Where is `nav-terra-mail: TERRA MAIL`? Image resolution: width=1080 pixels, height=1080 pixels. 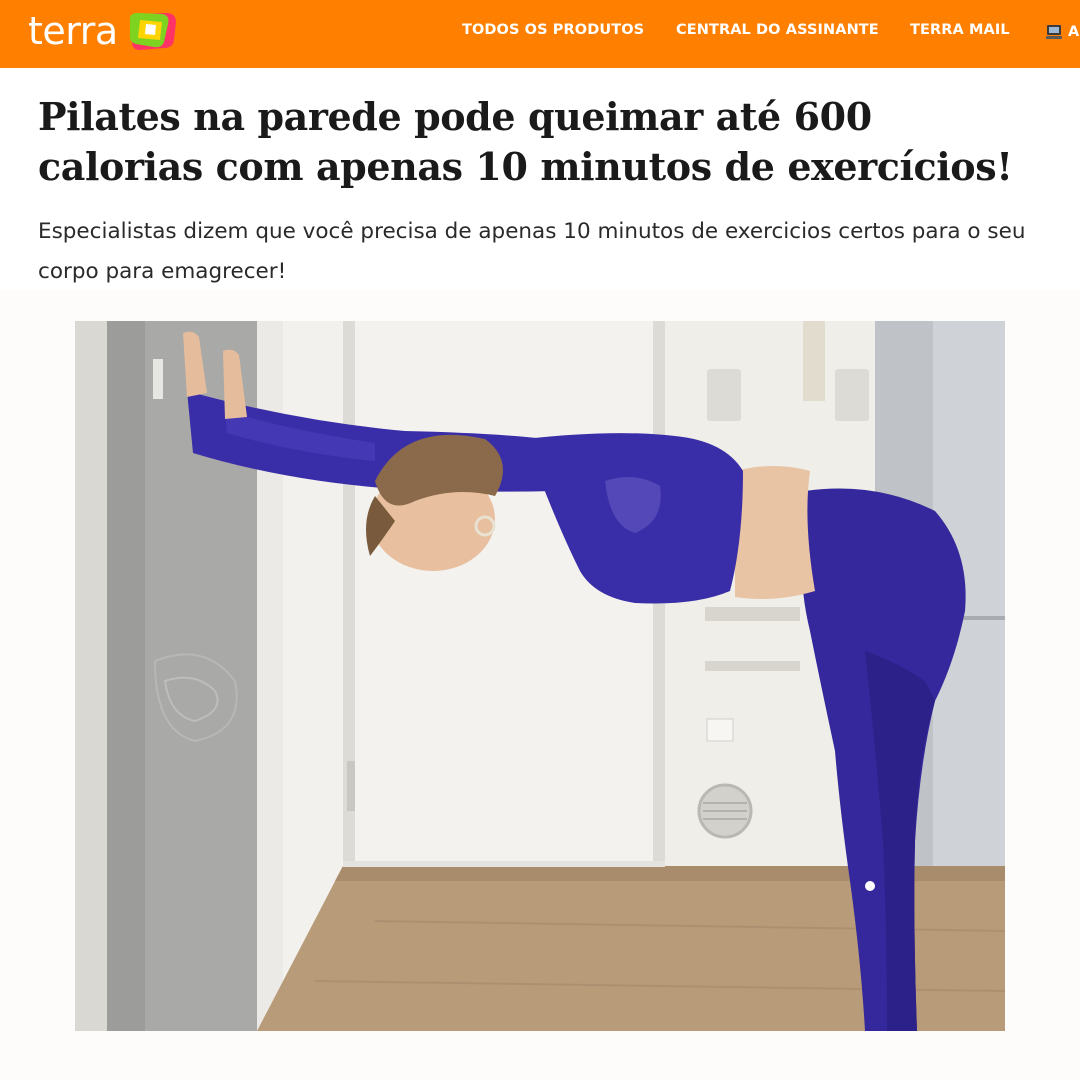 nav-terra-mail: TERRA MAIL is located at coordinates (960, 30).